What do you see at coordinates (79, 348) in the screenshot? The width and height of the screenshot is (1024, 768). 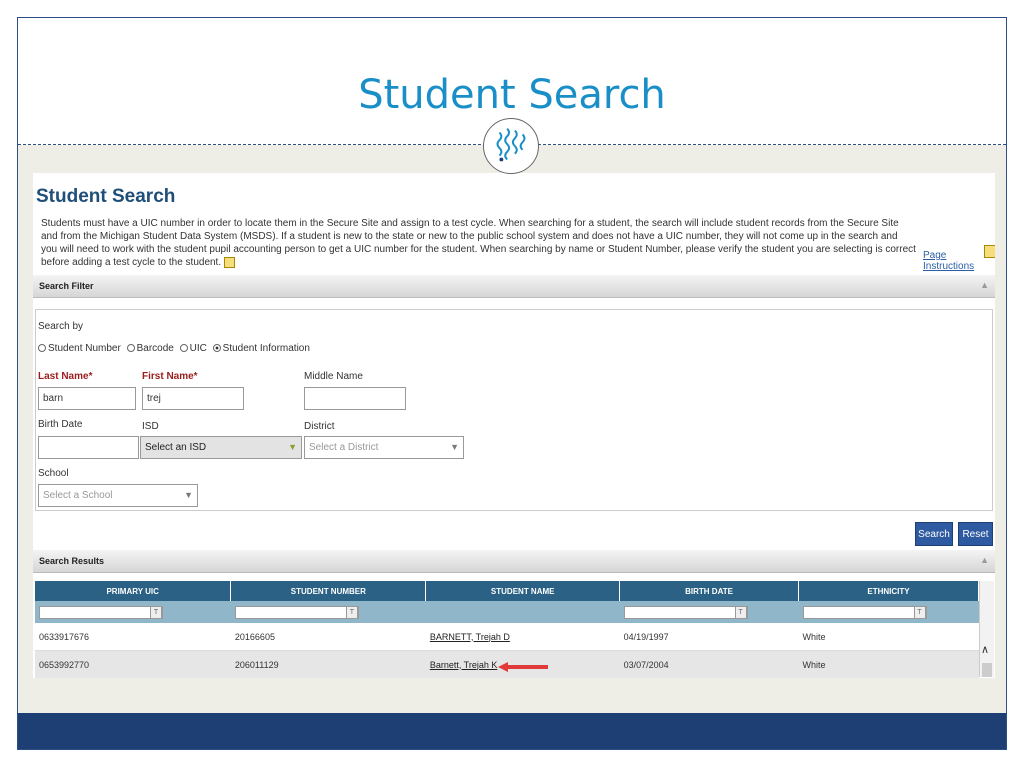 I see `radio-student-number: Student Number` at bounding box center [79, 348].